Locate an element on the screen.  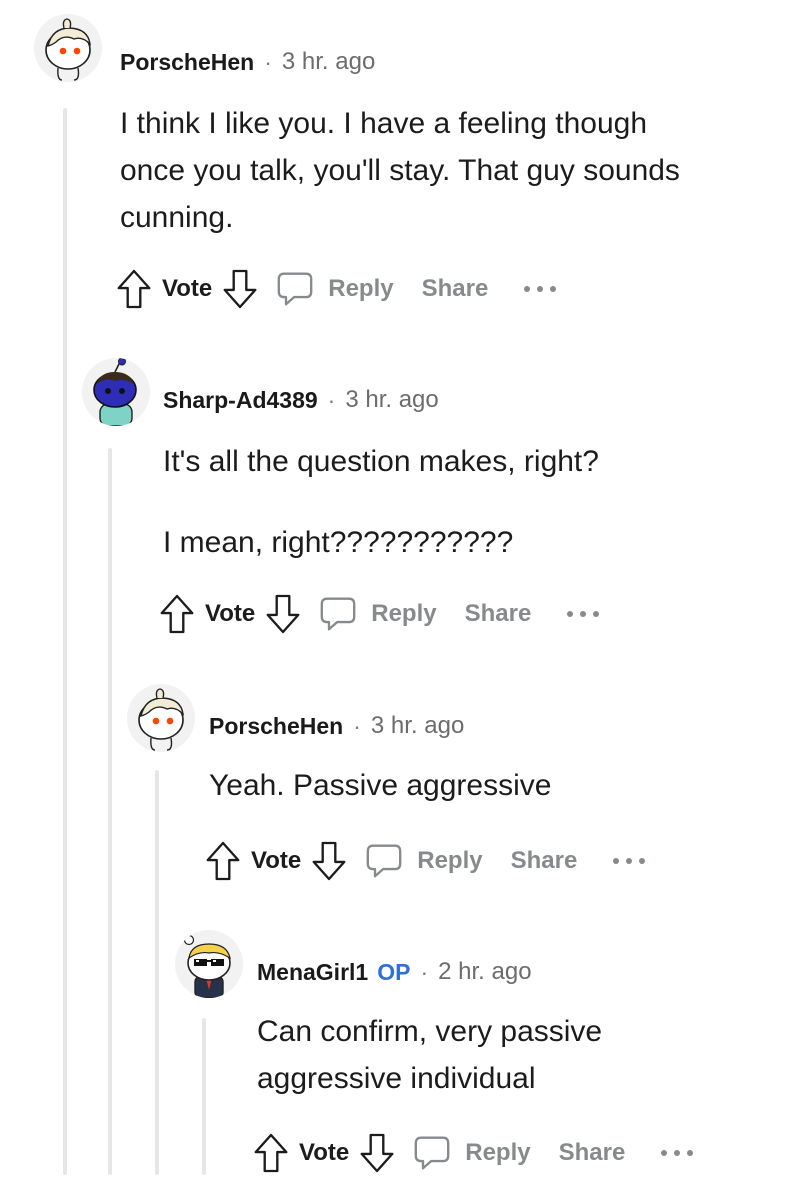
username: Sharp-Ad4389 is located at coordinates (240, 400).